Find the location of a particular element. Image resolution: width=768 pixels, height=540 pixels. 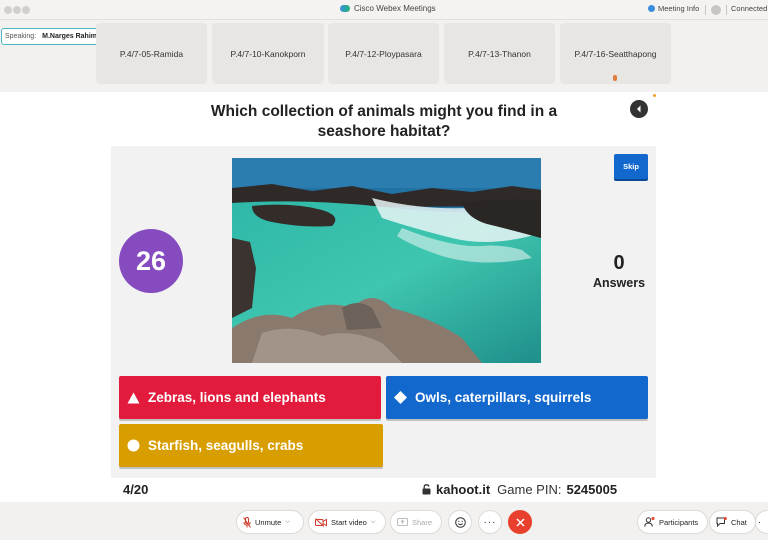

speaking-label: Speaking: is located at coordinates (21, 36).